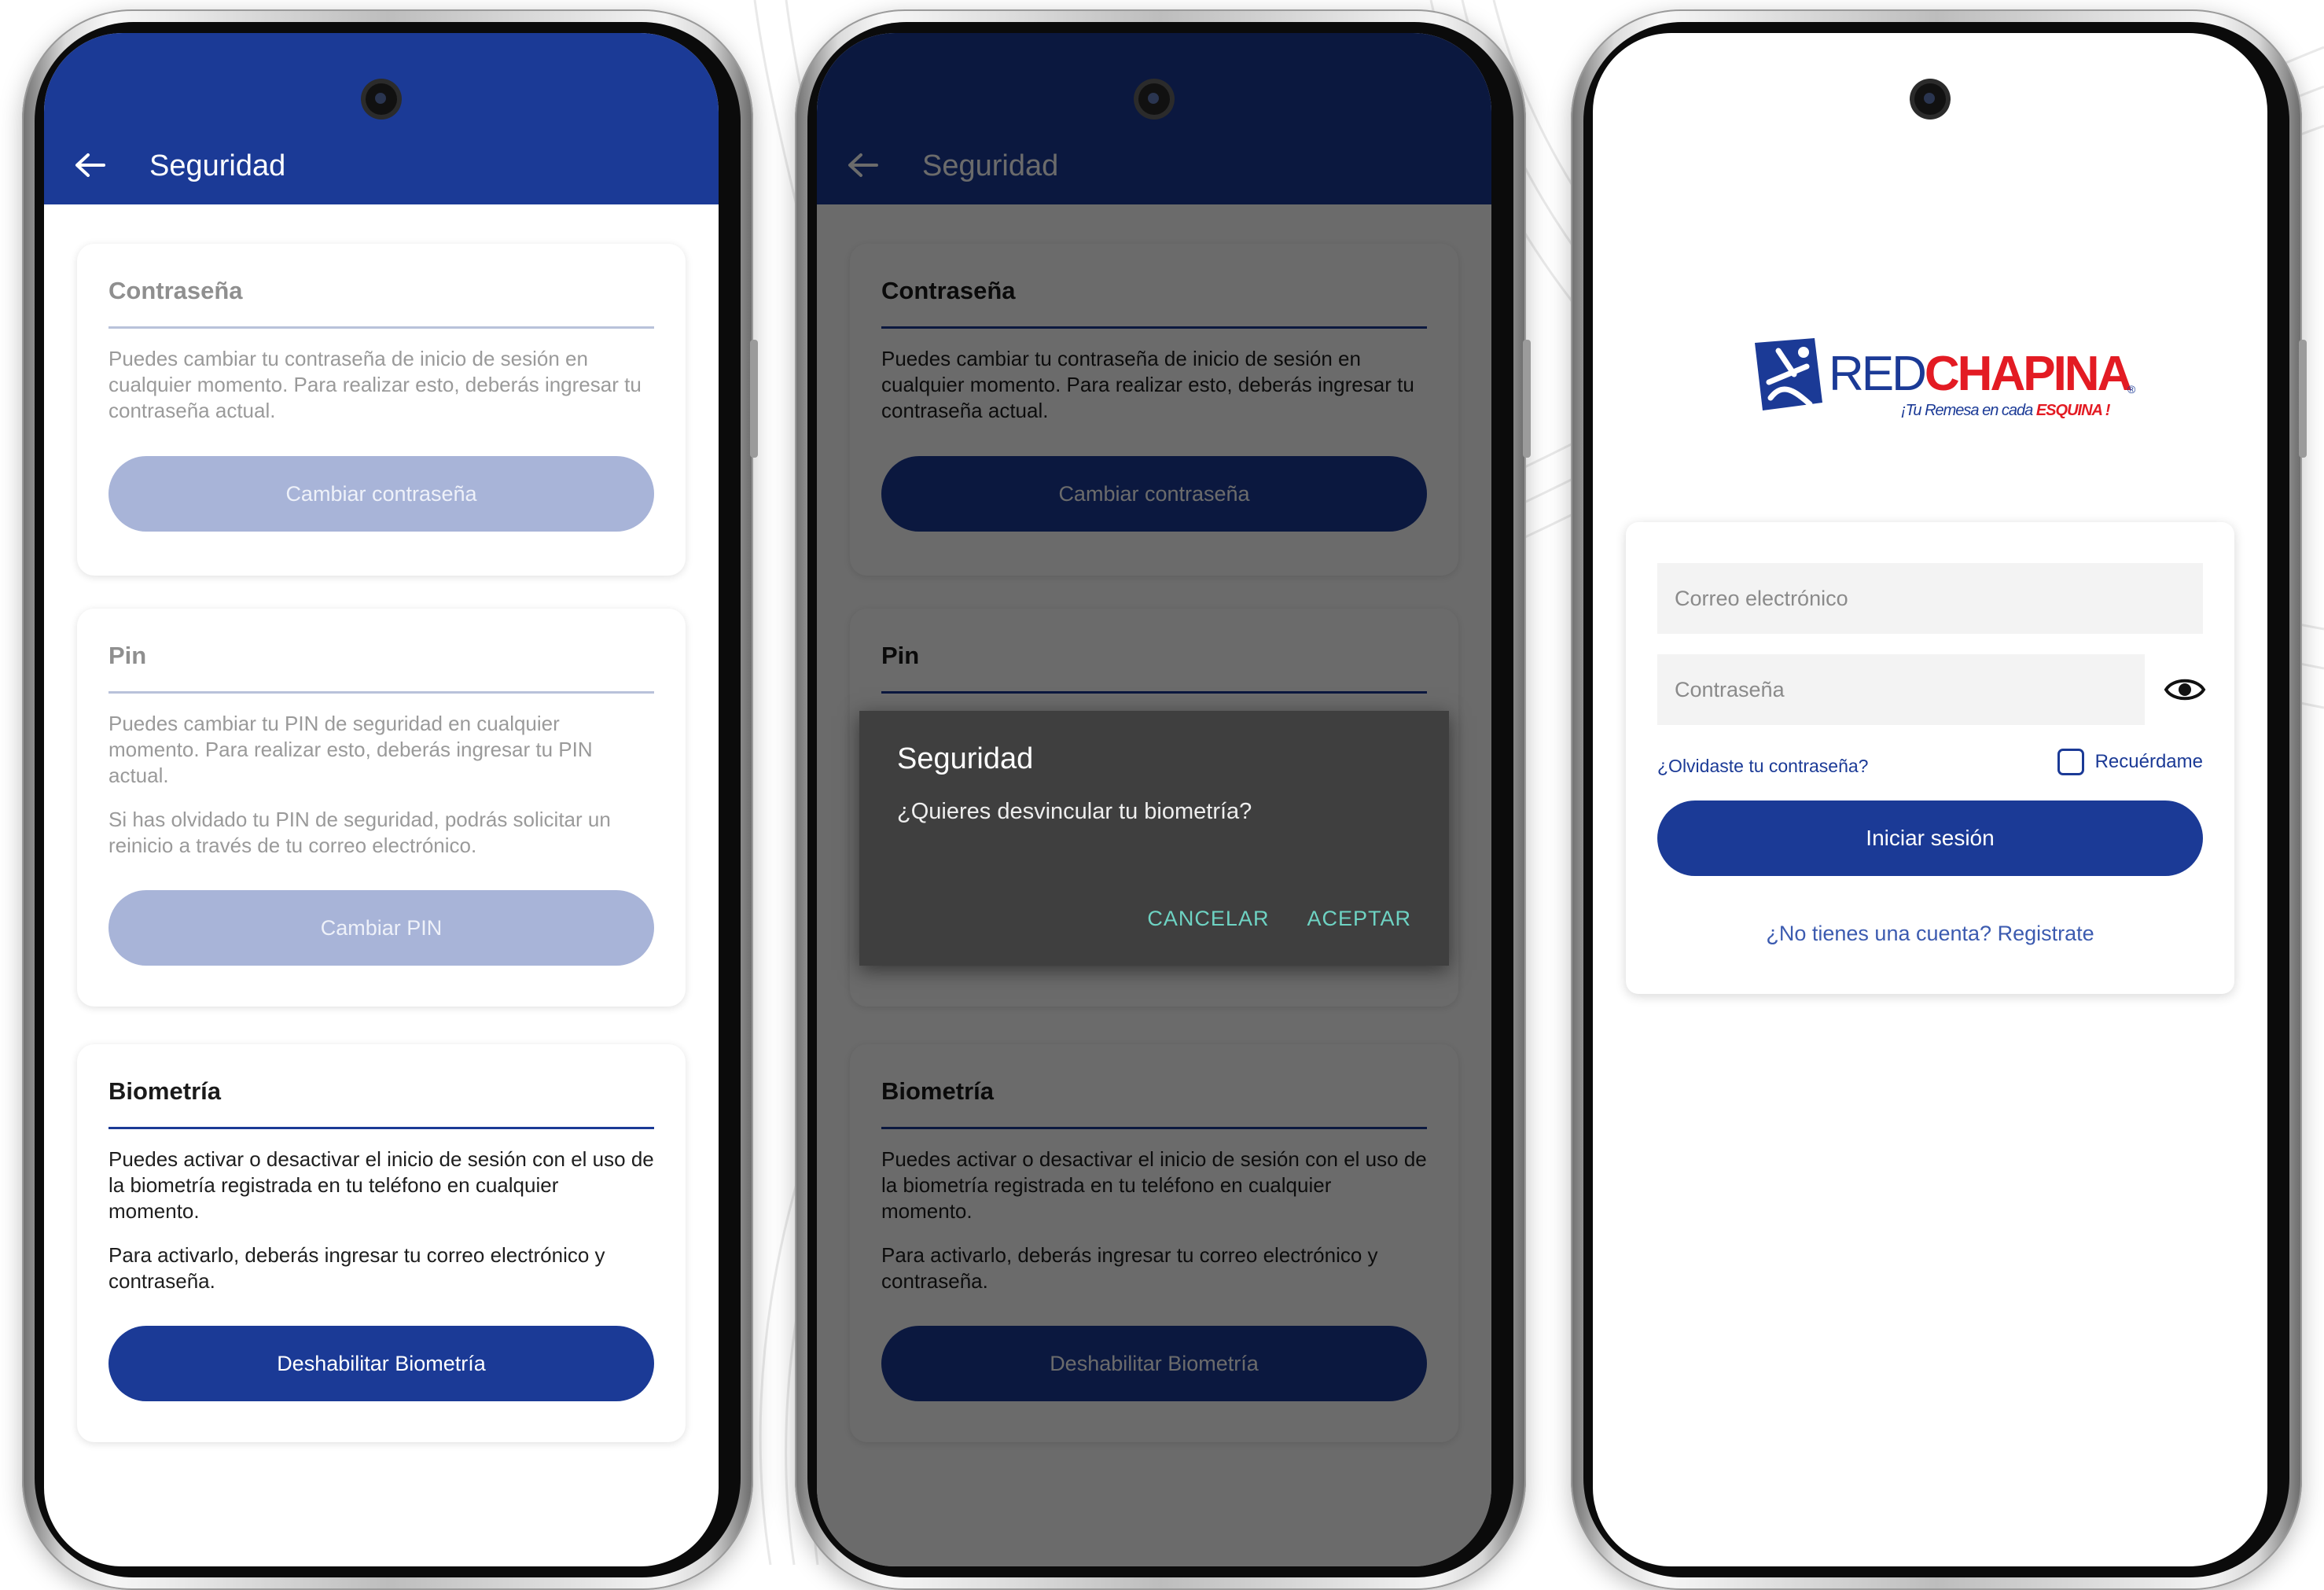 Image resolution: width=2324 pixels, height=1590 pixels. Describe the element at coordinates (2185, 690) in the screenshot. I see `eye-icon` at that location.